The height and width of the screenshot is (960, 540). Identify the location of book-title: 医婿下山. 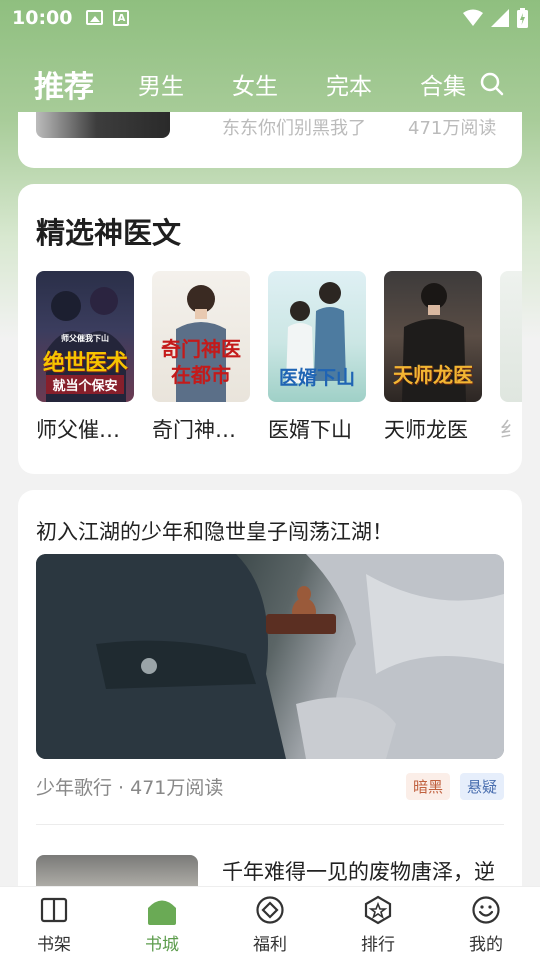
(310, 430).